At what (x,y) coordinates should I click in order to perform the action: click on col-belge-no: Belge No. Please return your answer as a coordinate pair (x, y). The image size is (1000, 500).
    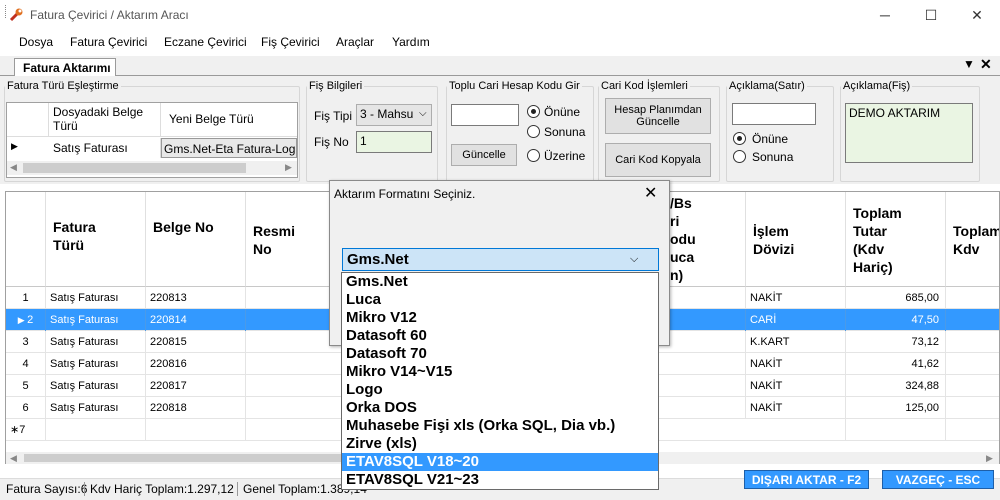
    Looking at the image, I should click on (196, 239).